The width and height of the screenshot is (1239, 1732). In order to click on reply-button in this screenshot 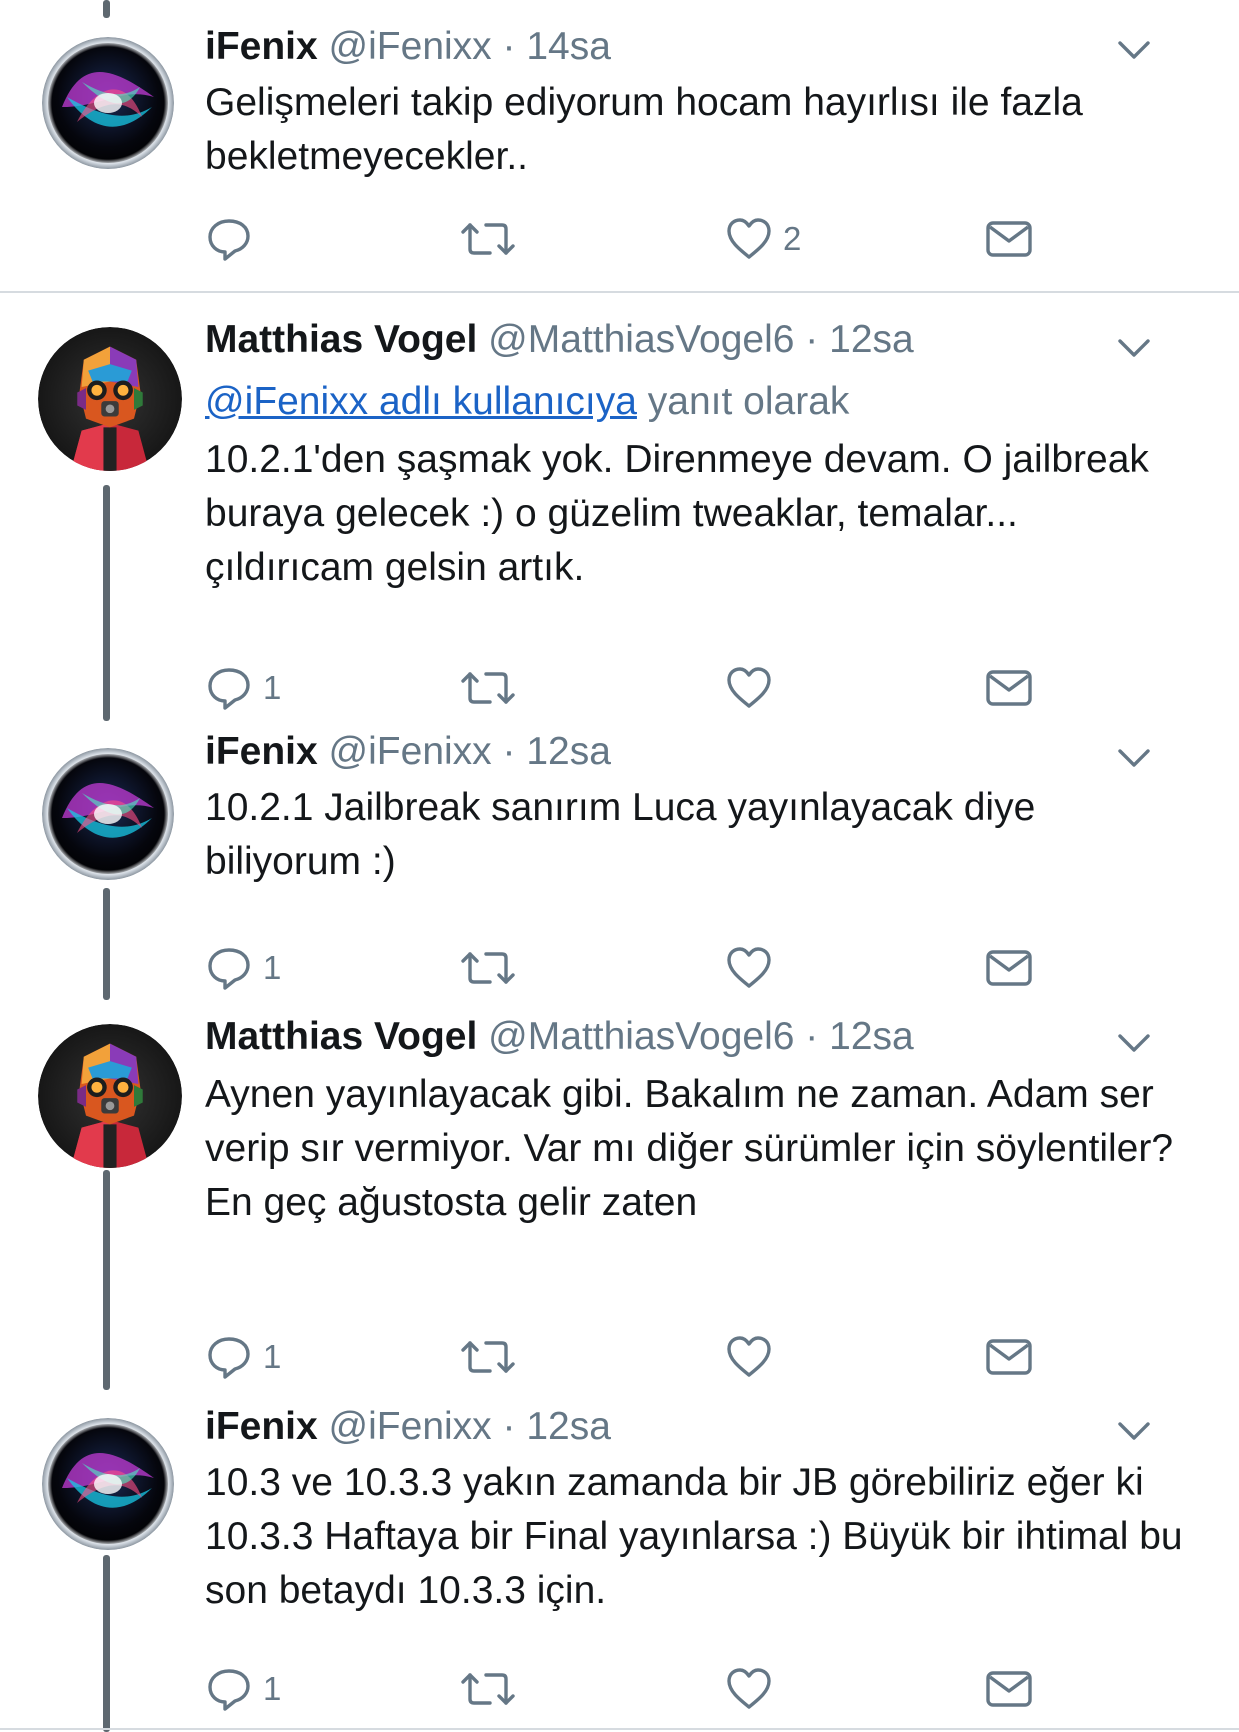, I will do `click(229, 239)`.